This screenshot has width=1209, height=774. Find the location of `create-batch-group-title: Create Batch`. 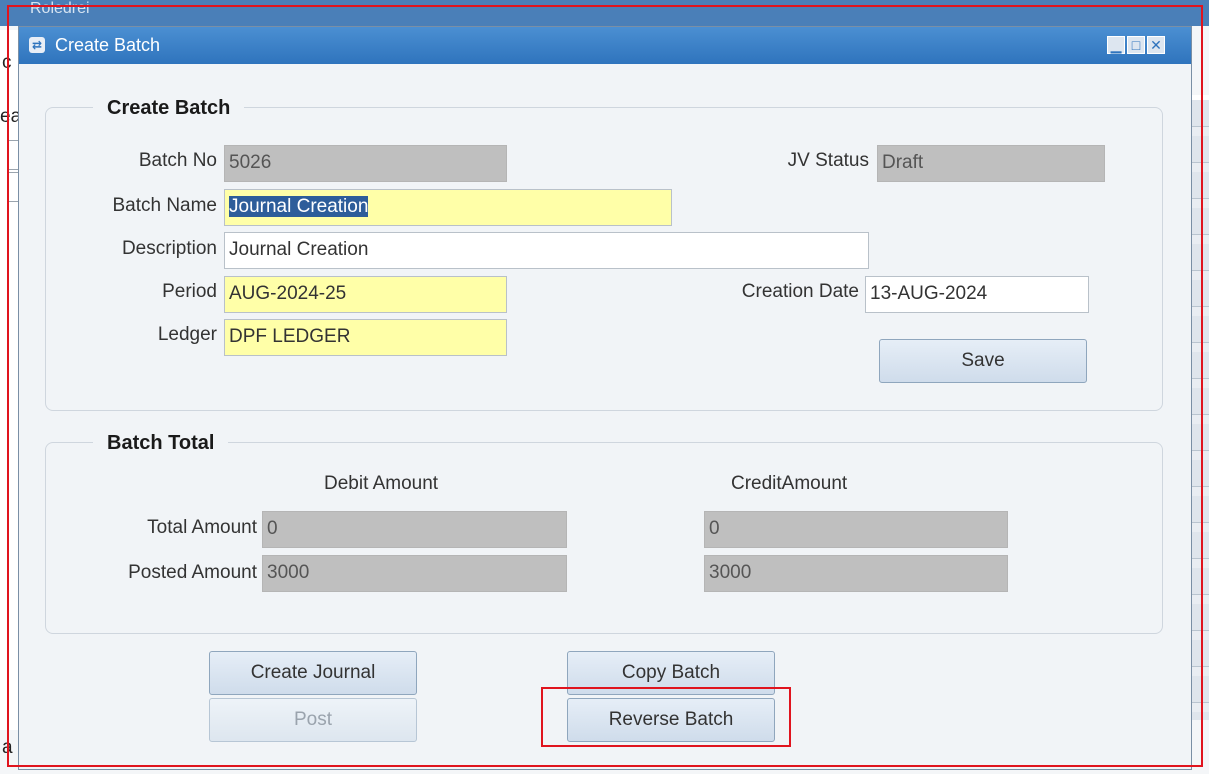

create-batch-group-title: Create Batch is located at coordinates (169, 108).